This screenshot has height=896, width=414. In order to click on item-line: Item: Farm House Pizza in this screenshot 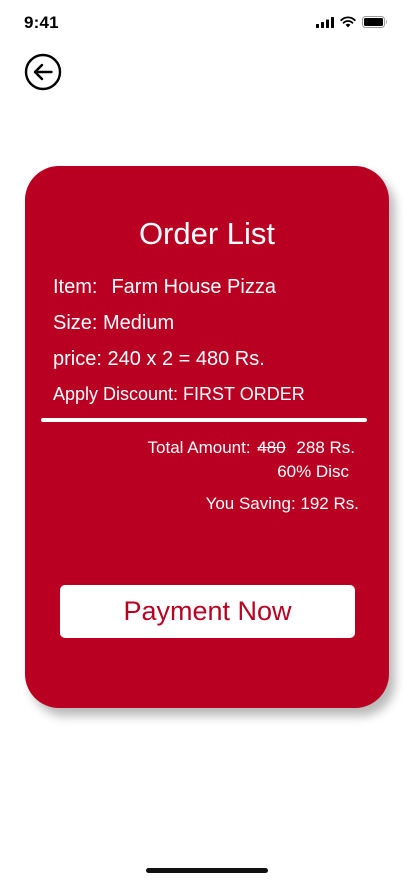, I will do `click(164, 287)`.